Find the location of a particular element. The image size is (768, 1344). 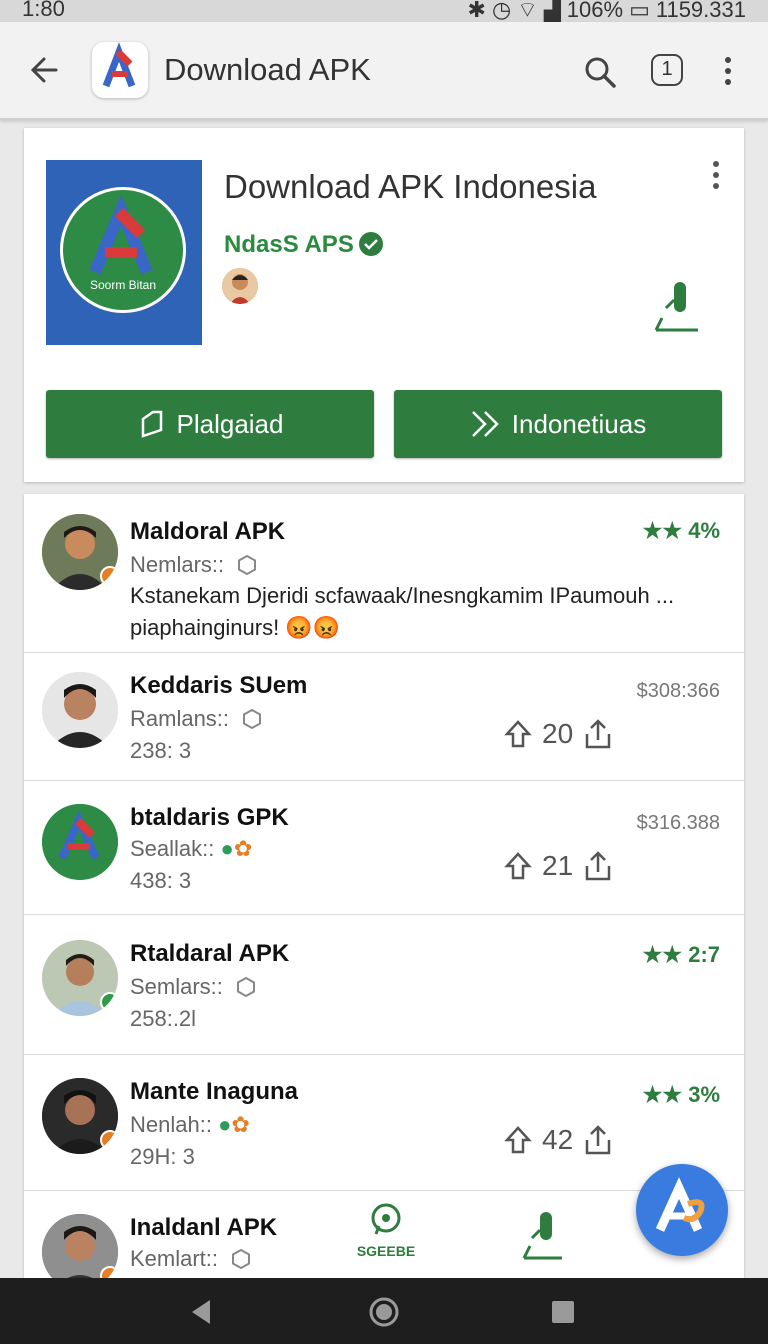

review-meta-label: Nemlars:: is located at coordinates (177, 564).